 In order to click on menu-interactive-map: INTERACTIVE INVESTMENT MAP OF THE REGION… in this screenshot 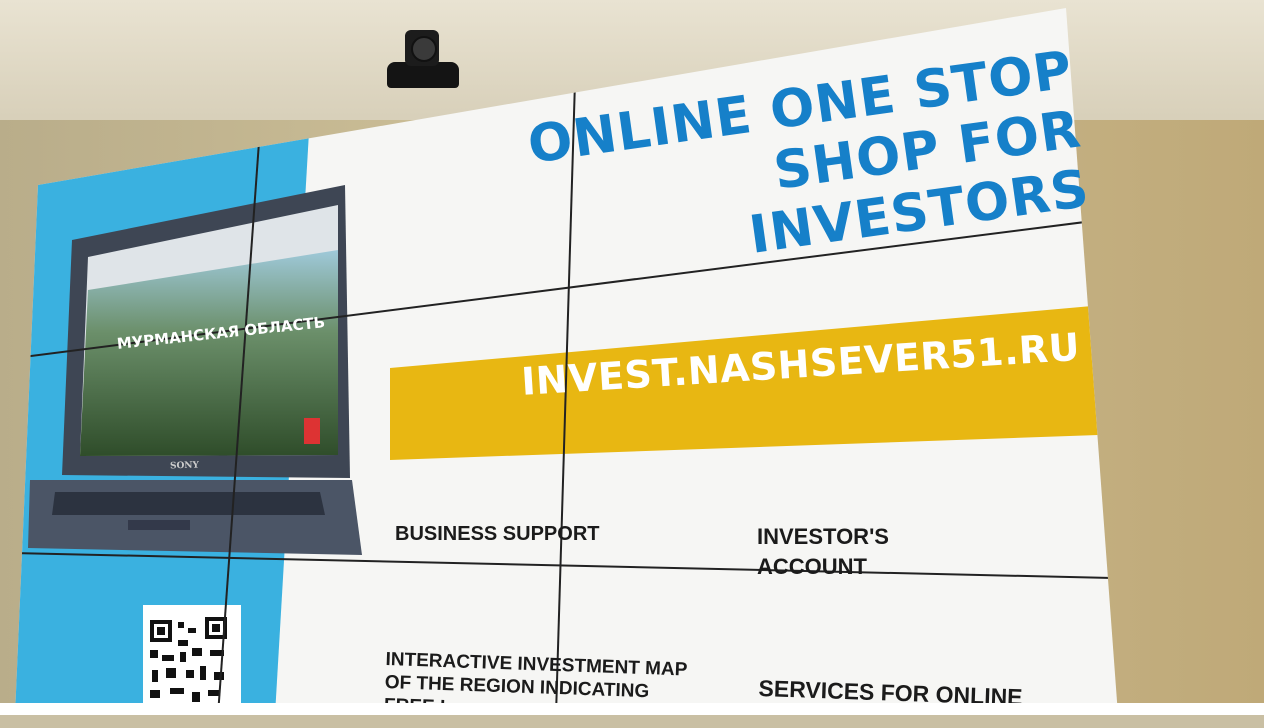, I will do `click(536, 687)`.